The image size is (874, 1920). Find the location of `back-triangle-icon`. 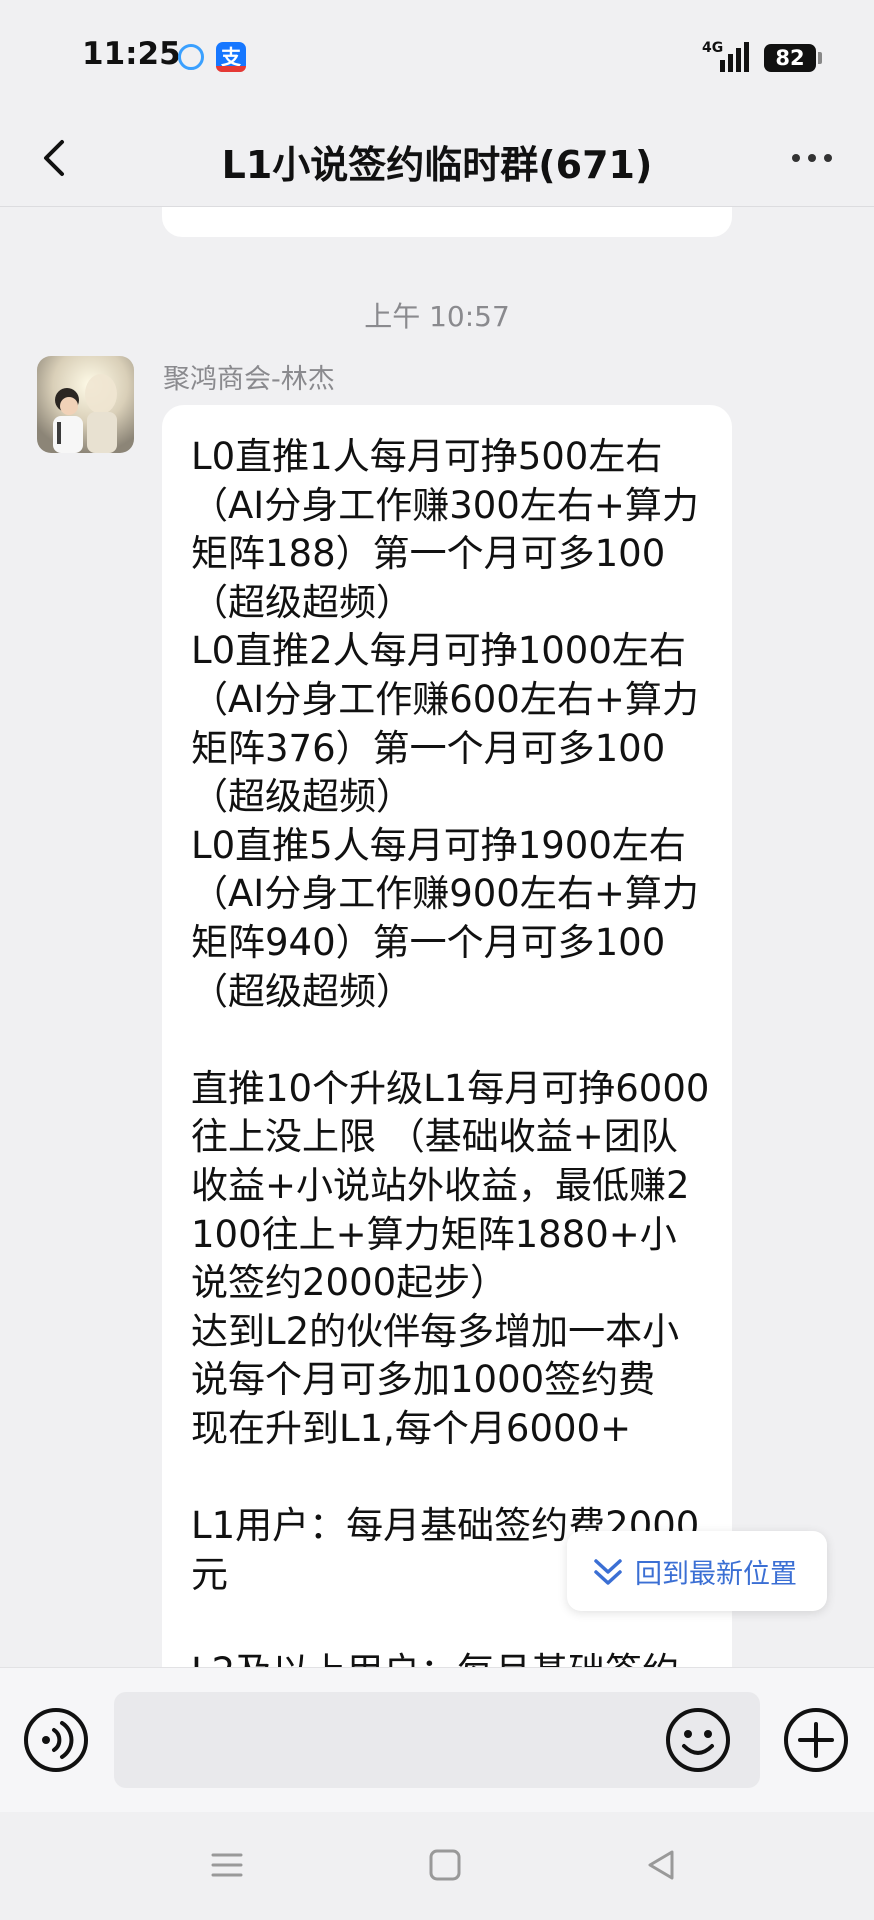

back-triangle-icon is located at coordinates (661, 1865).